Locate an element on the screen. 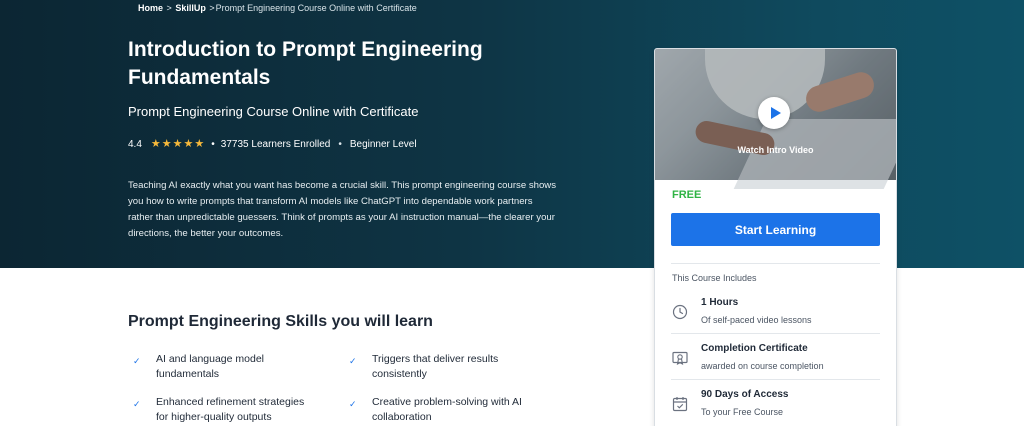 The height and width of the screenshot is (426, 1024). calendar-icon is located at coordinates (680, 404).